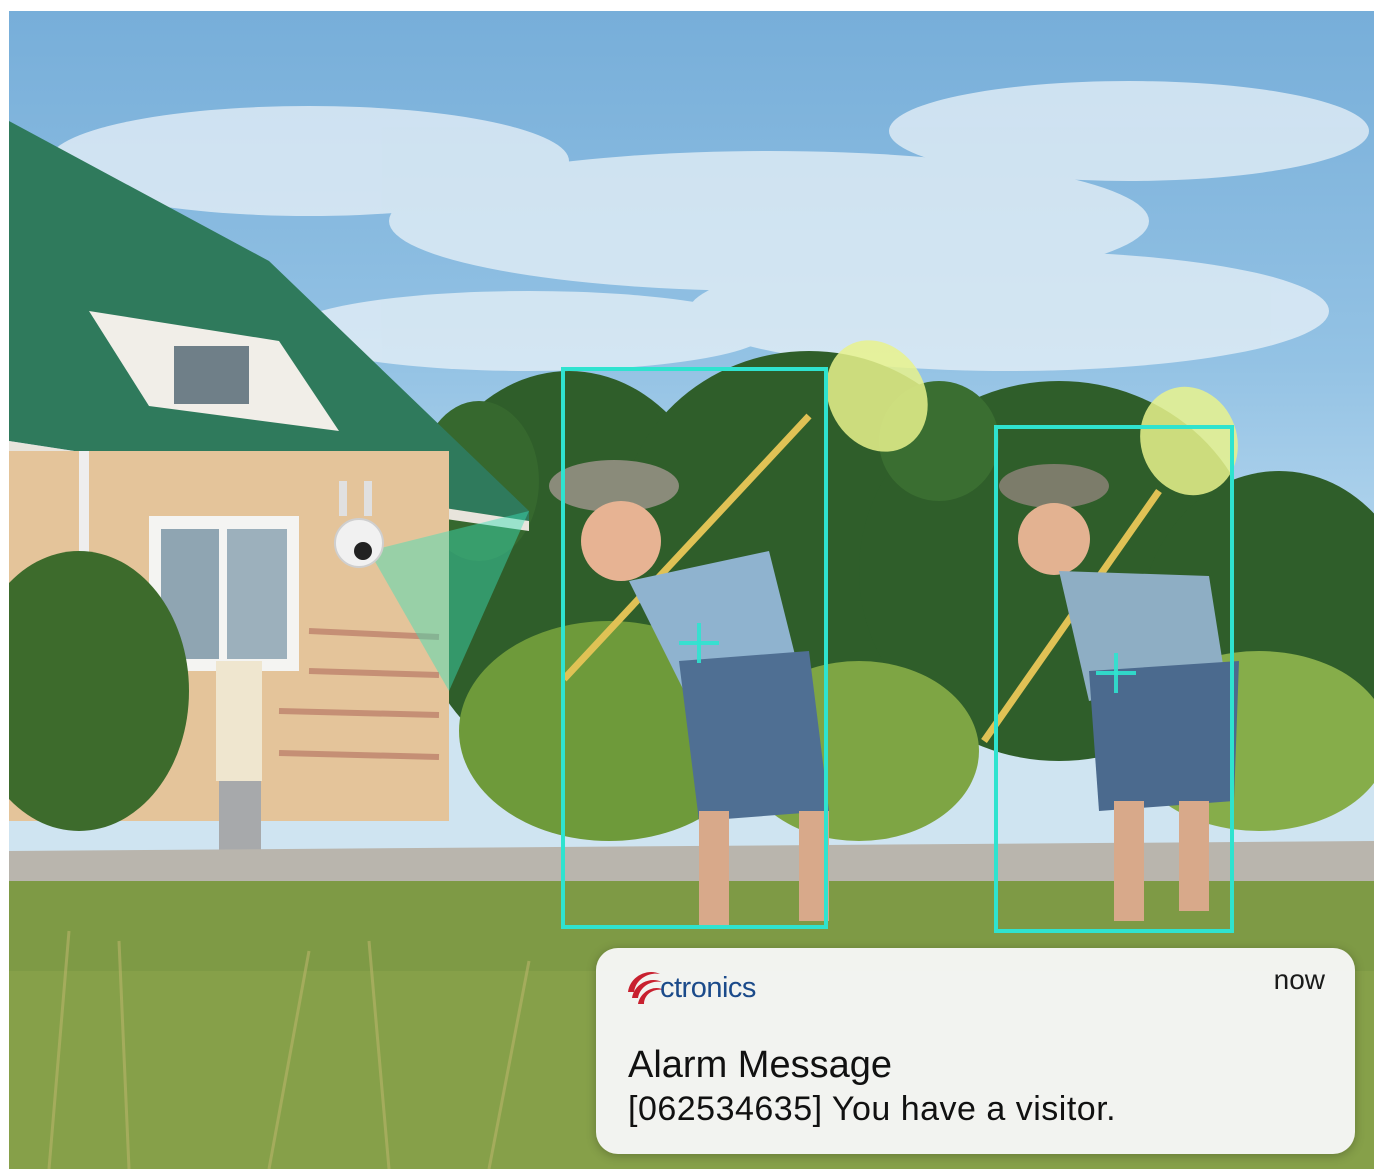 The height and width of the screenshot is (1169, 1383). What do you see at coordinates (708, 988) in the screenshot?
I see `brand-name: ctronics` at bounding box center [708, 988].